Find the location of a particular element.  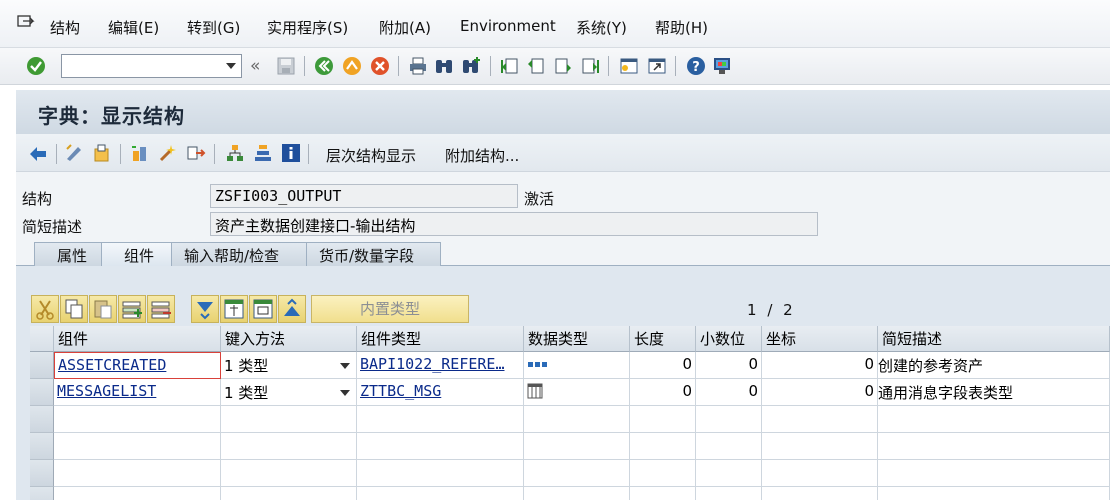

activate-icon is located at coordinates (168, 153).